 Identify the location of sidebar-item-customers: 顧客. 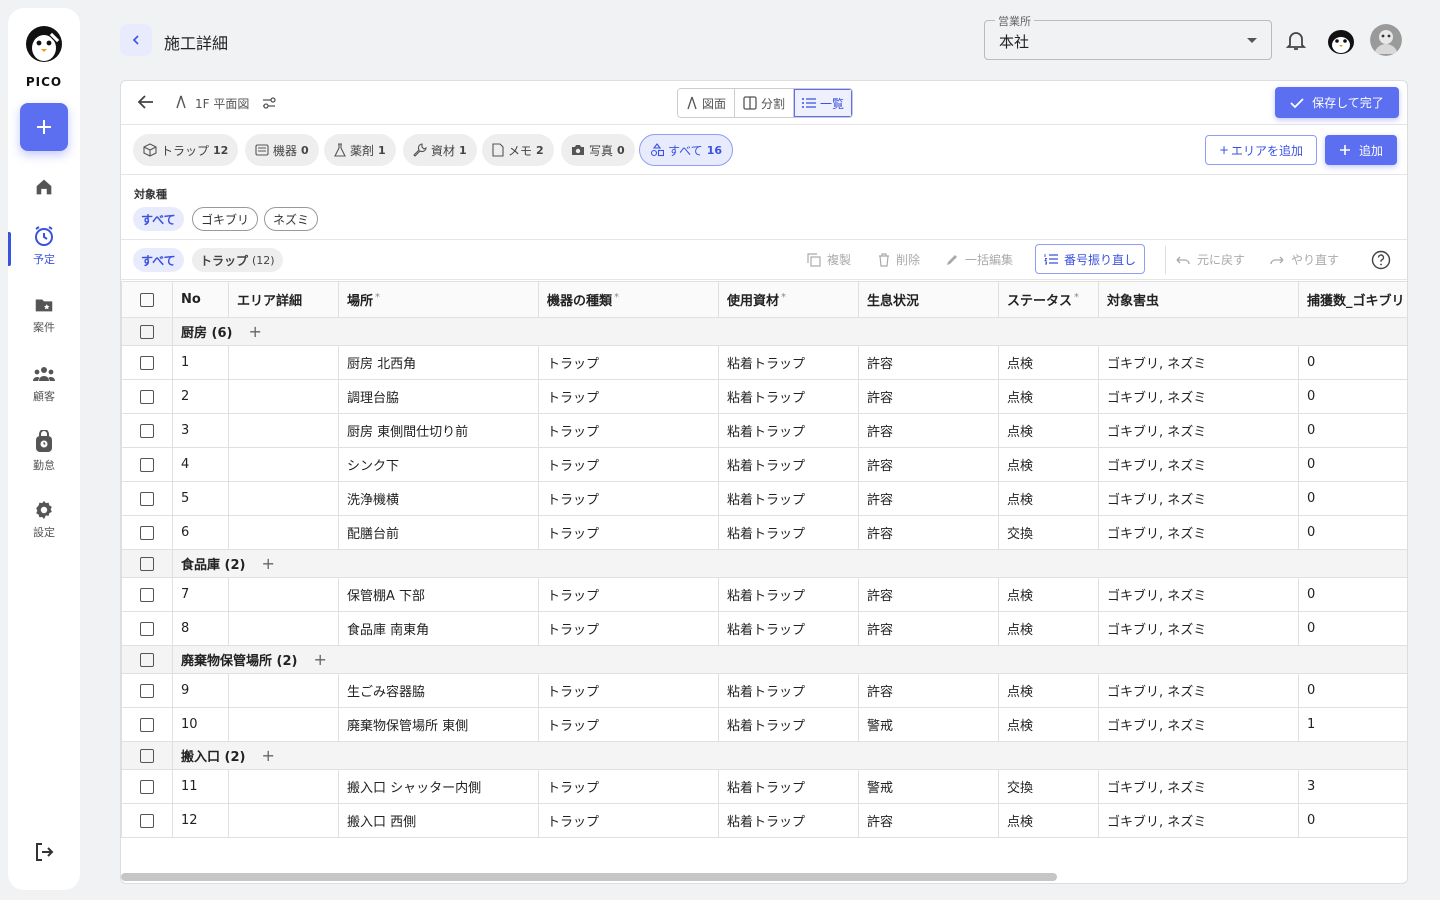
(44, 383).